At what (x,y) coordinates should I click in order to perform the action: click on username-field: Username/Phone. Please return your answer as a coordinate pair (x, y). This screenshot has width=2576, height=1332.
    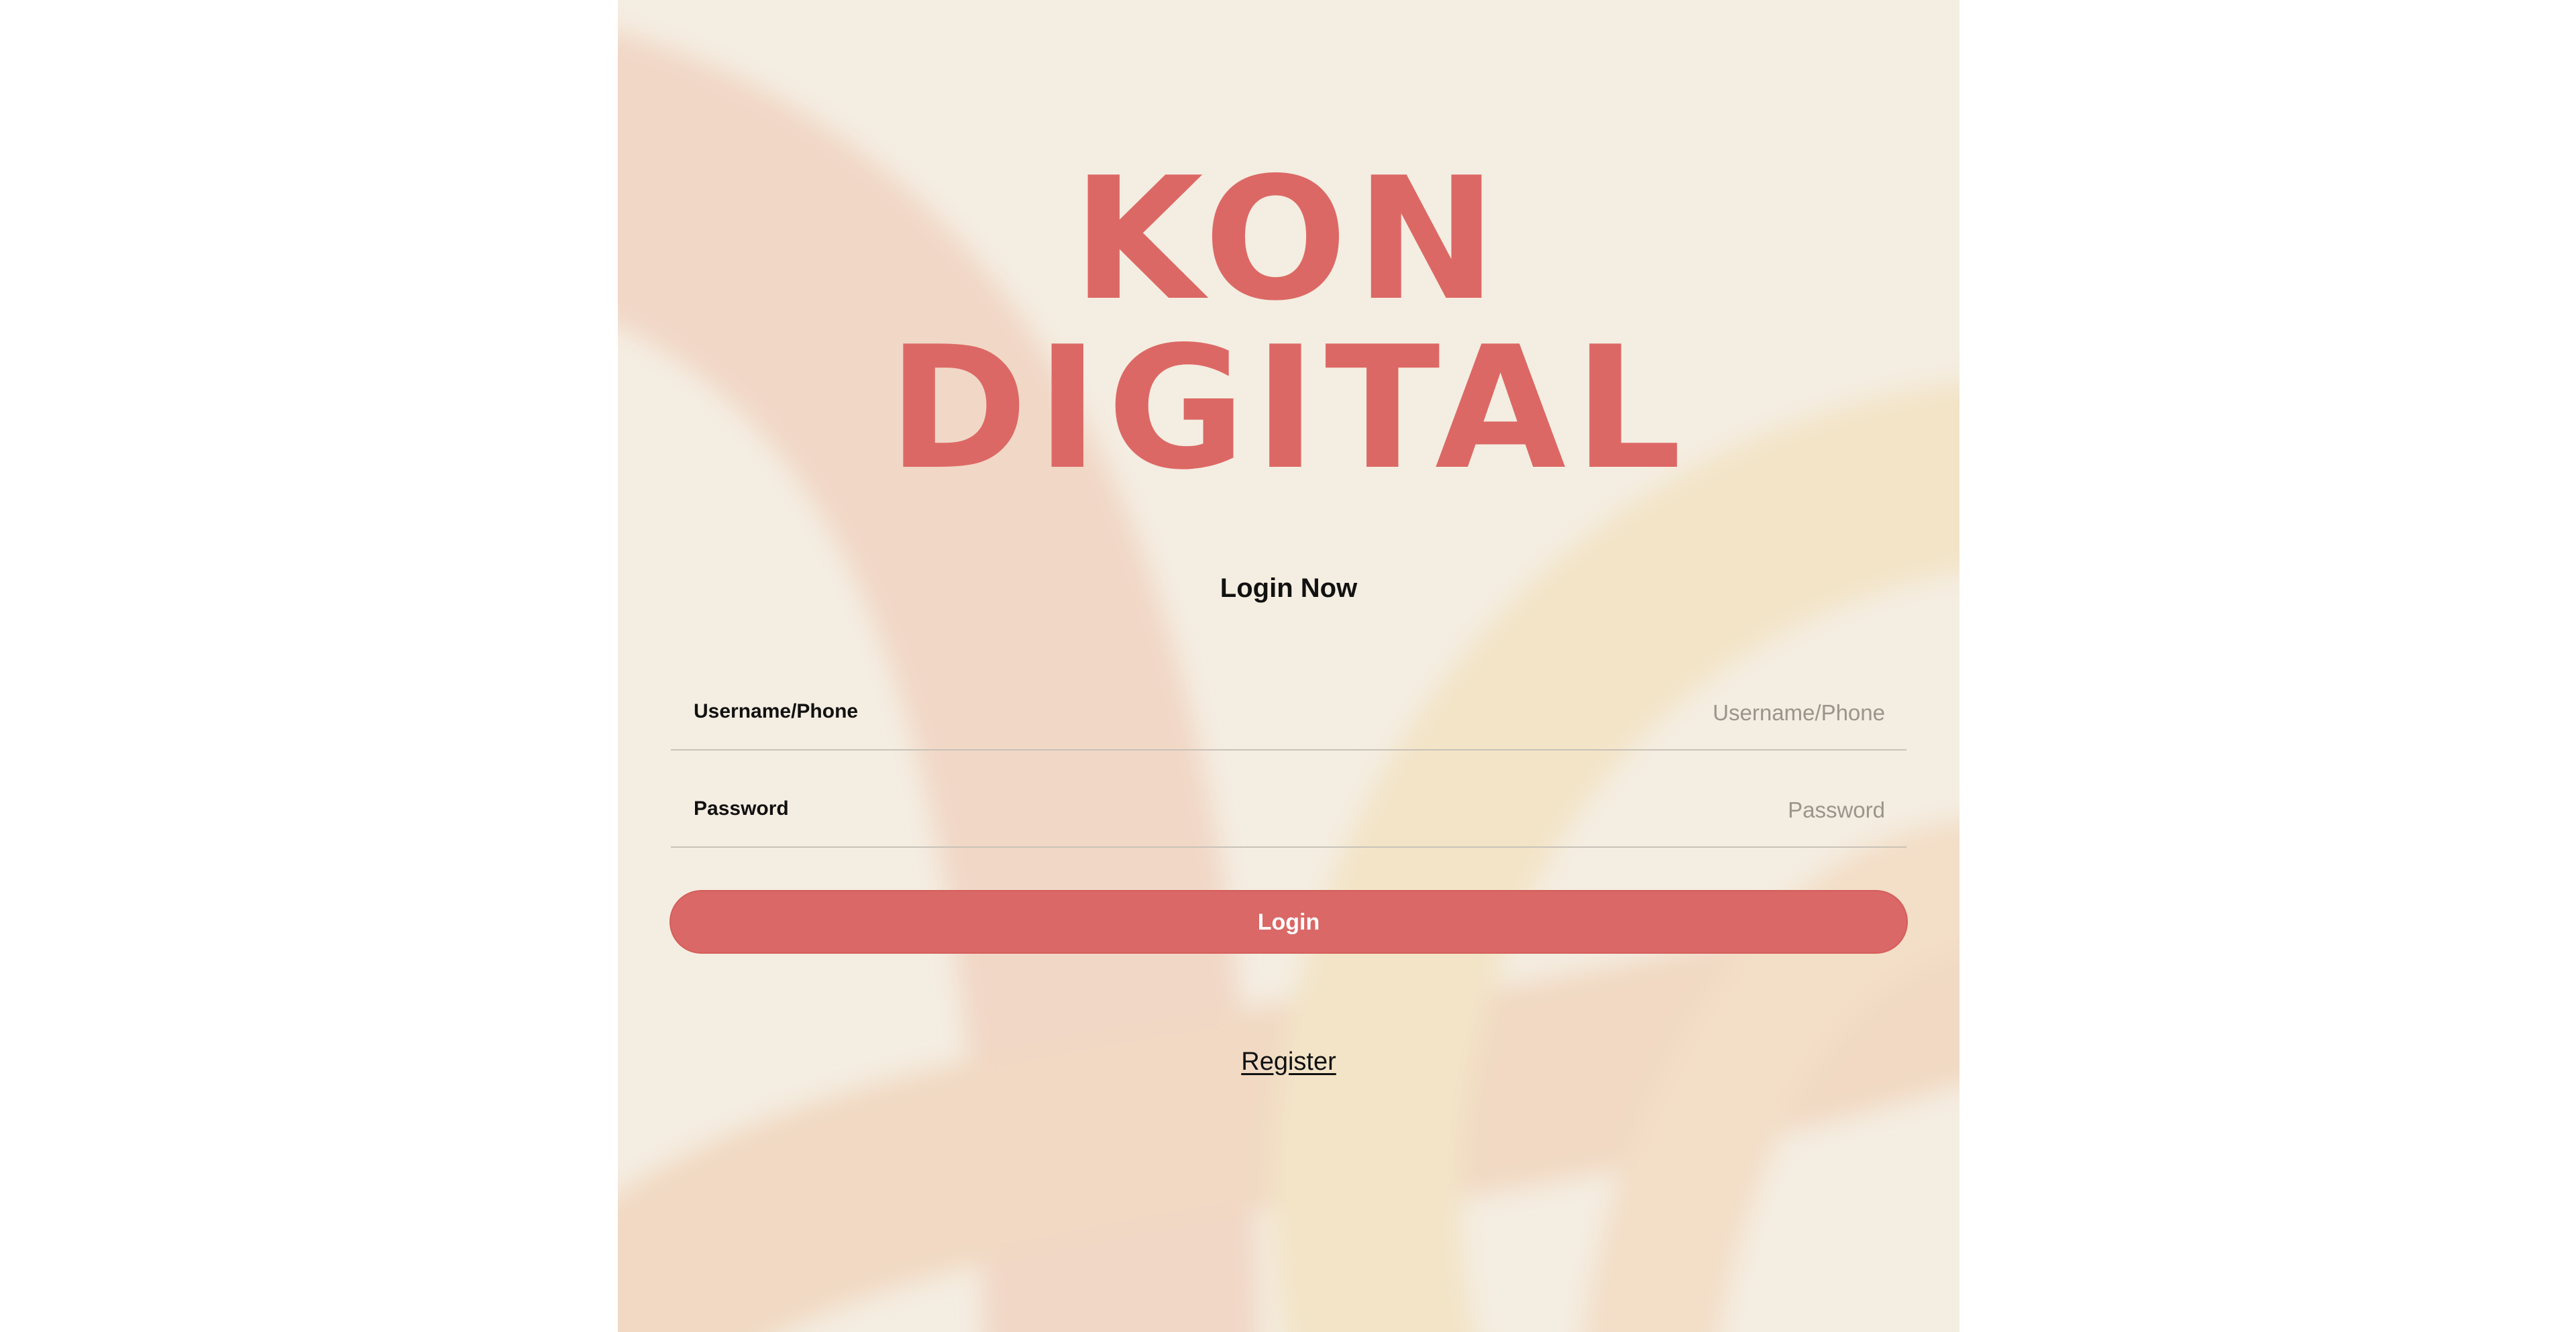
    Looking at the image, I should click on (1289, 716).